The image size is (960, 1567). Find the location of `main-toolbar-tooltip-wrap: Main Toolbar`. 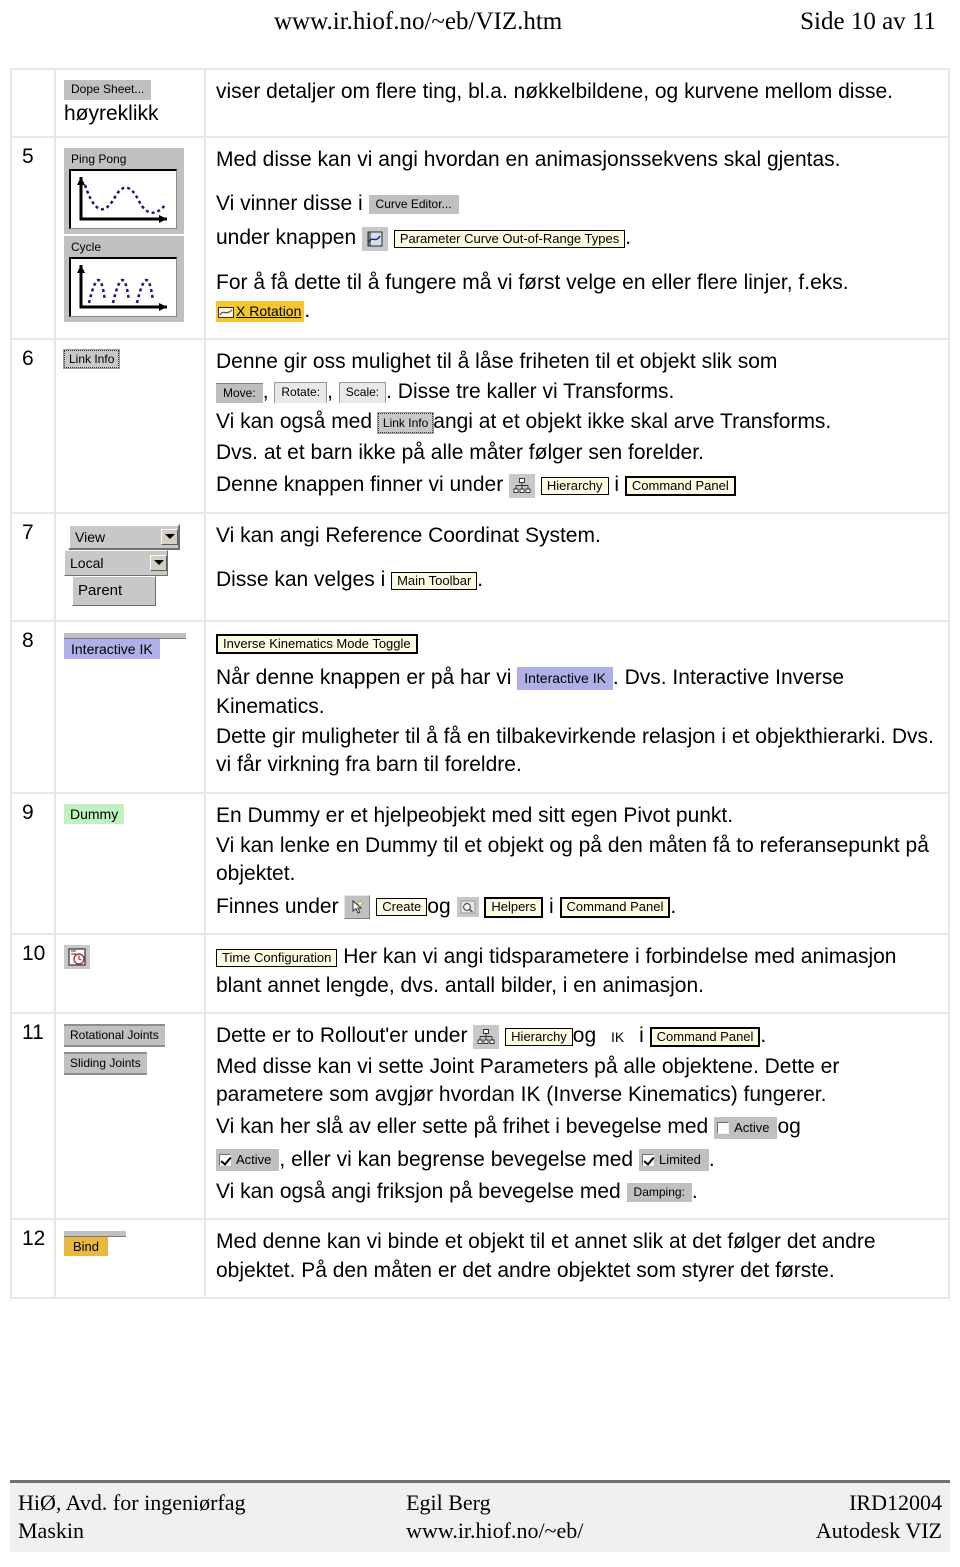

main-toolbar-tooltip-wrap: Main Toolbar is located at coordinates (434, 580).